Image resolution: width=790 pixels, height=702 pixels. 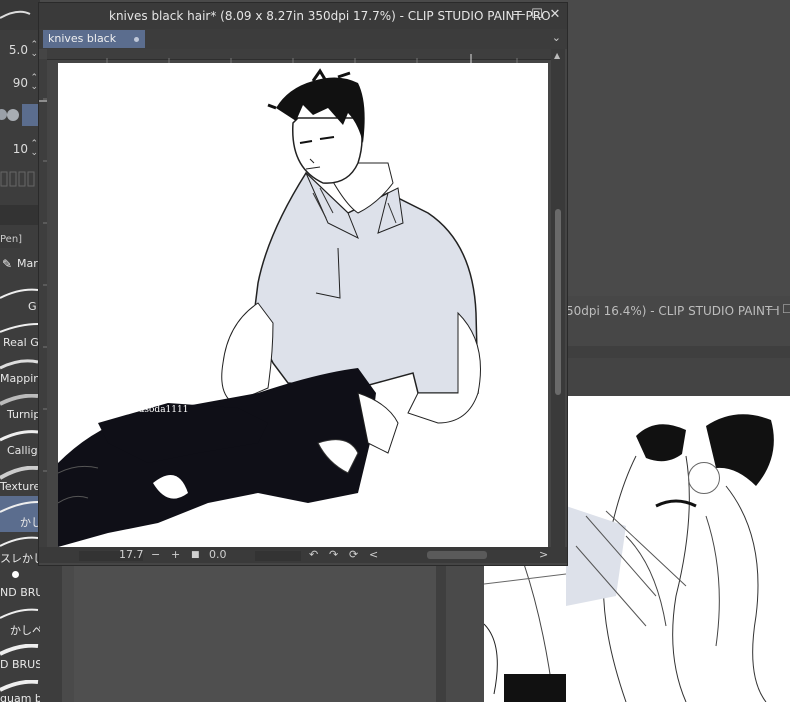 I want to click on zoom-value: 17.7, so click(x=131, y=554).